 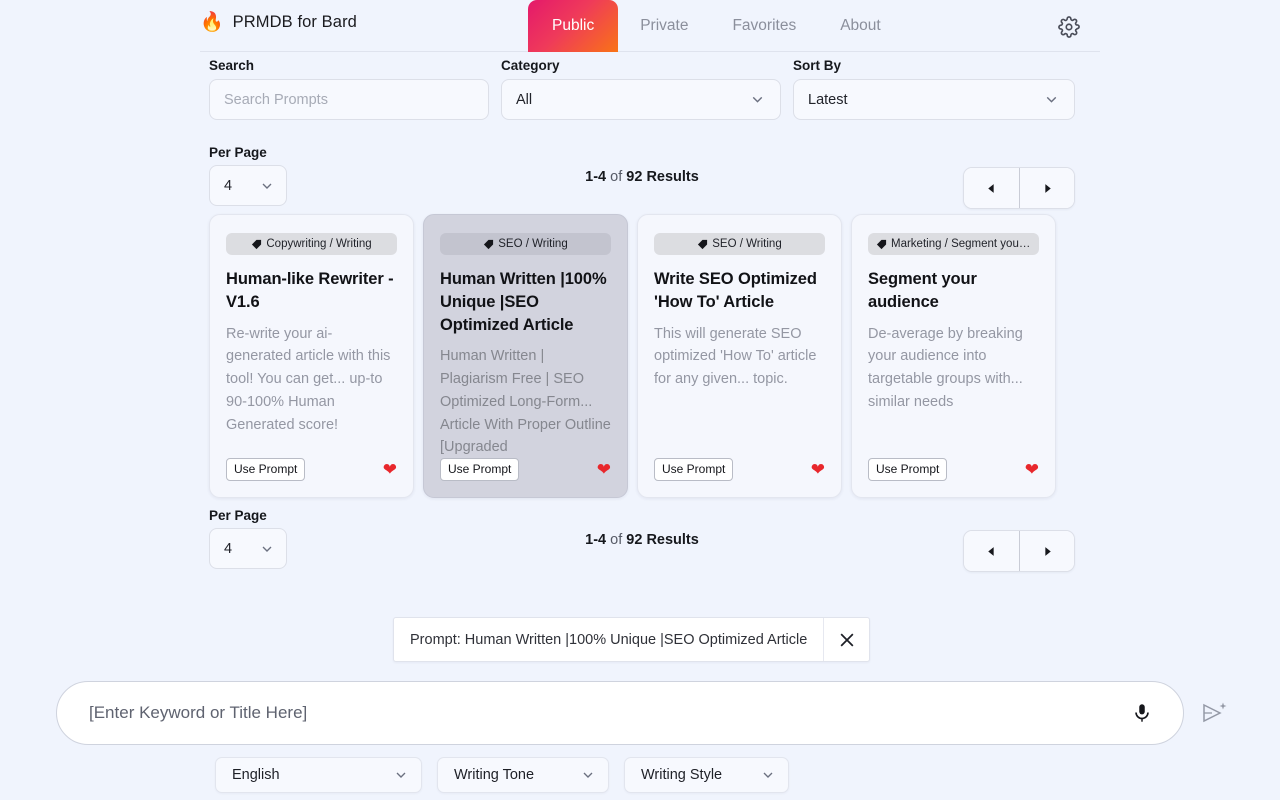 I want to click on writing-style-value: Writing Style, so click(x=682, y=775).